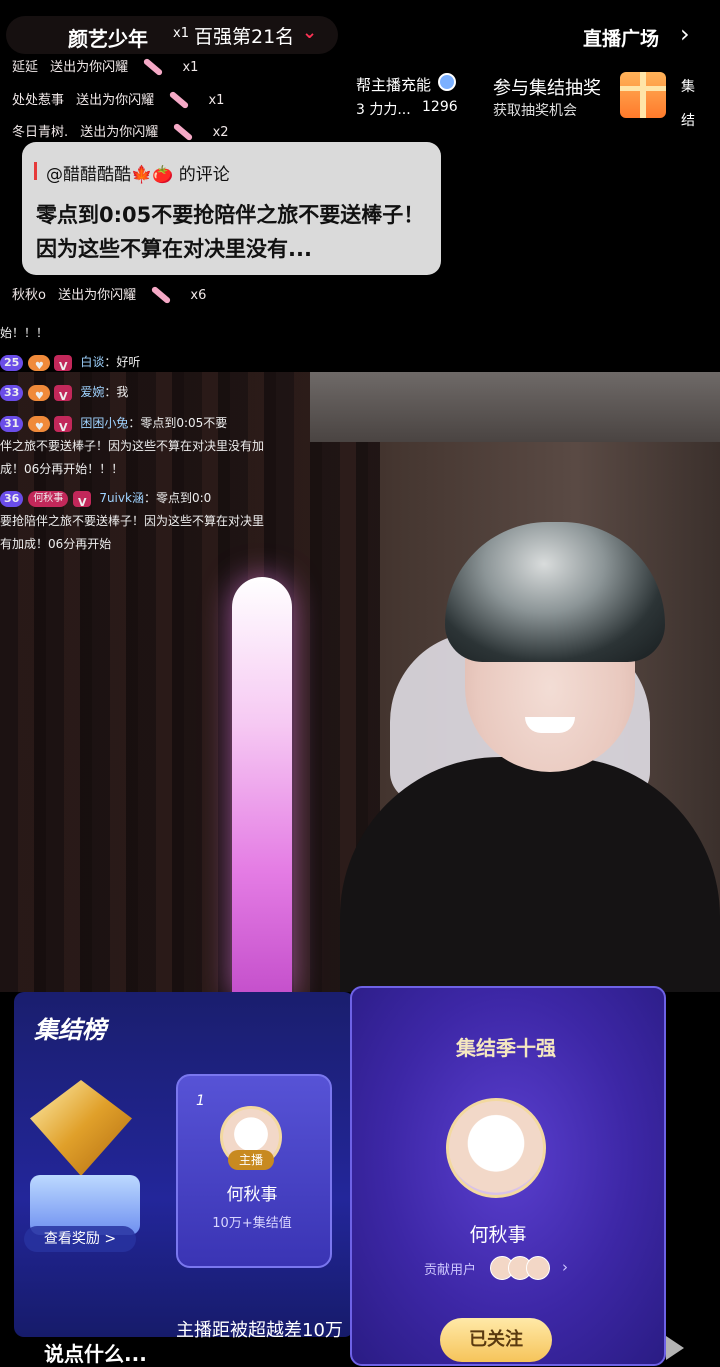 The image size is (720, 1367). Describe the element at coordinates (643, 95) in the screenshot. I see `gift-box-icon` at that location.